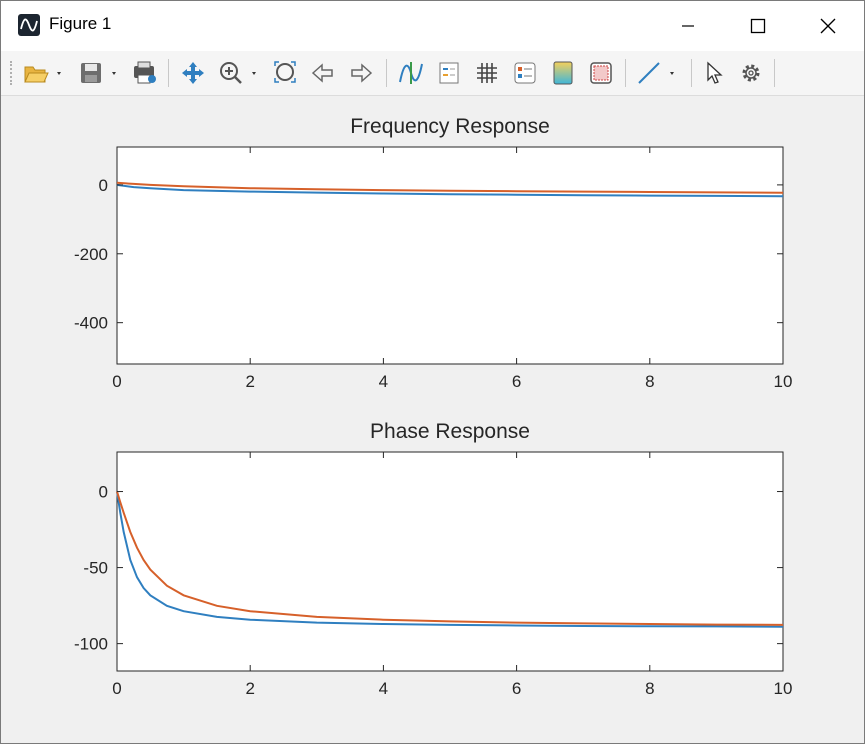 Image resolution: width=865 pixels, height=744 pixels. I want to click on open-file-button, so click(42, 73).